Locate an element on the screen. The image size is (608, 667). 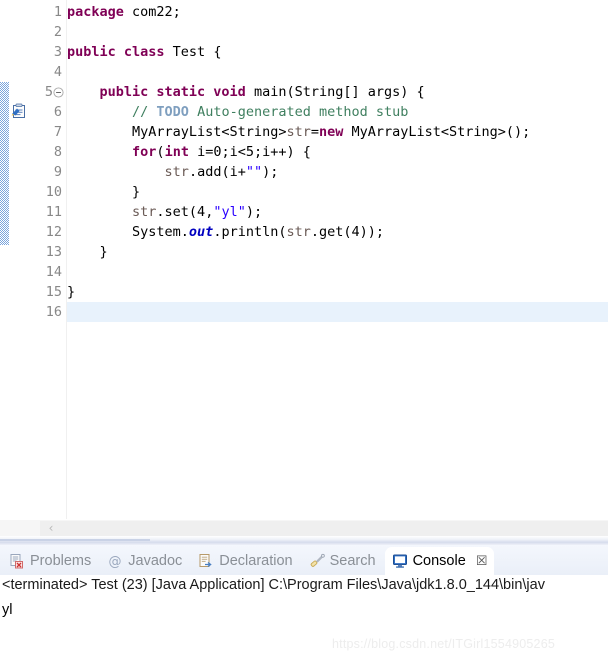
line-number: 6 is located at coordinates (57, 112).